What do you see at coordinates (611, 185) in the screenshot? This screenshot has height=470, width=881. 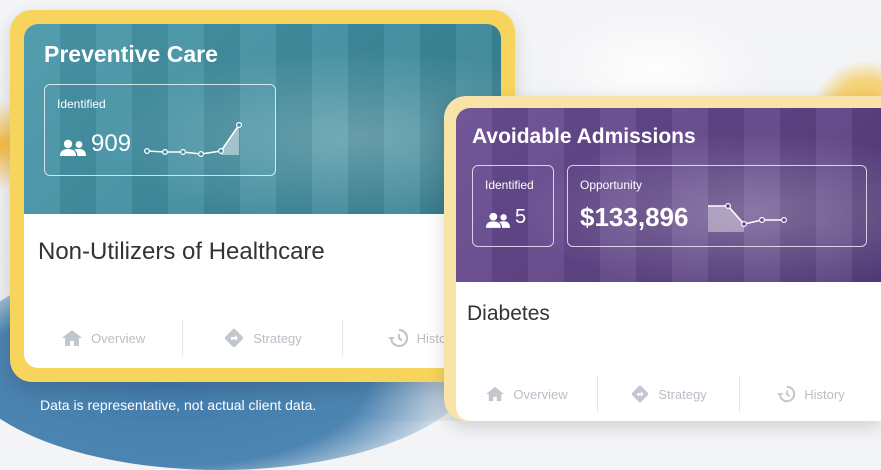 I see `opportunity-label: Opportunity` at bounding box center [611, 185].